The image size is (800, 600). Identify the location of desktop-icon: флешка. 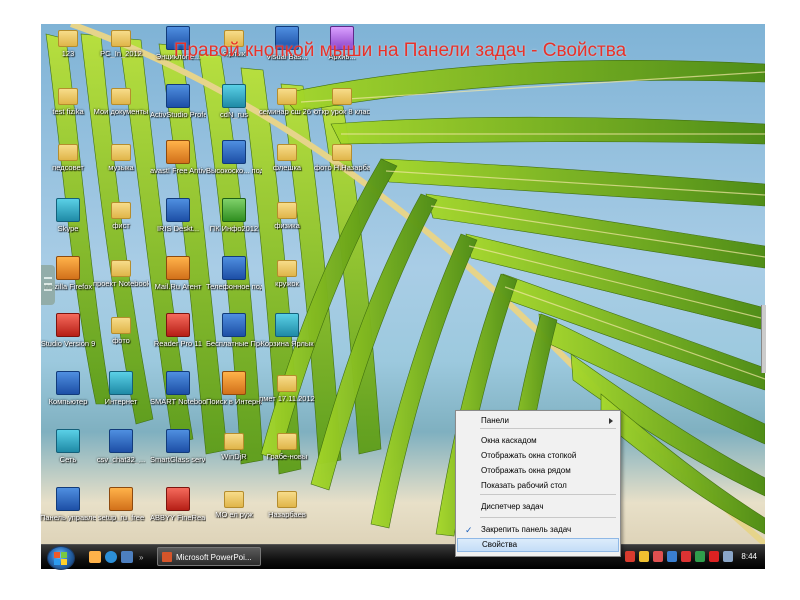
(287, 156).